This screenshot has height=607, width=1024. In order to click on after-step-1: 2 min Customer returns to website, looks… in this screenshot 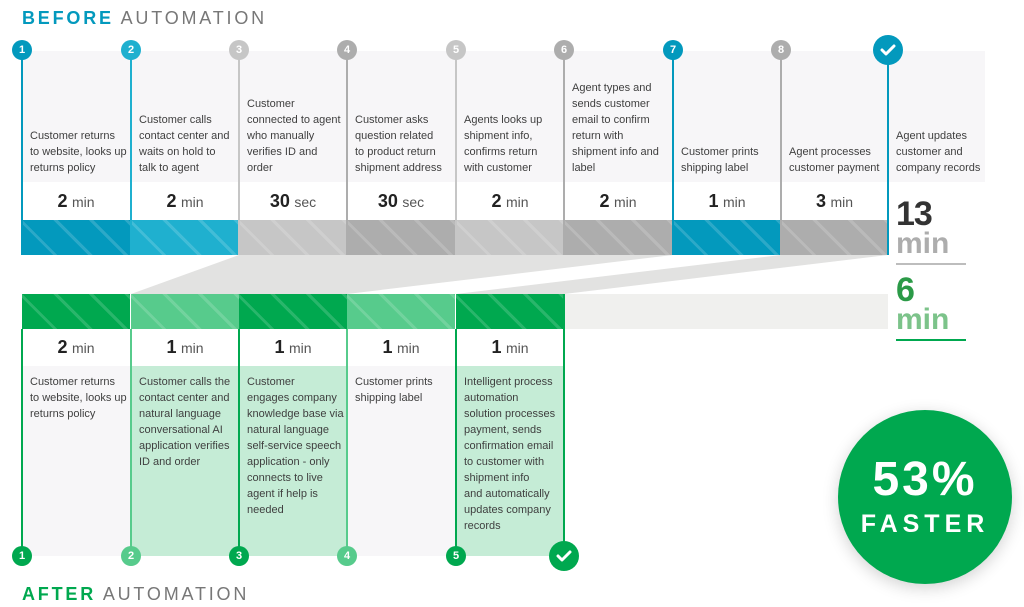, I will do `click(71, 430)`.